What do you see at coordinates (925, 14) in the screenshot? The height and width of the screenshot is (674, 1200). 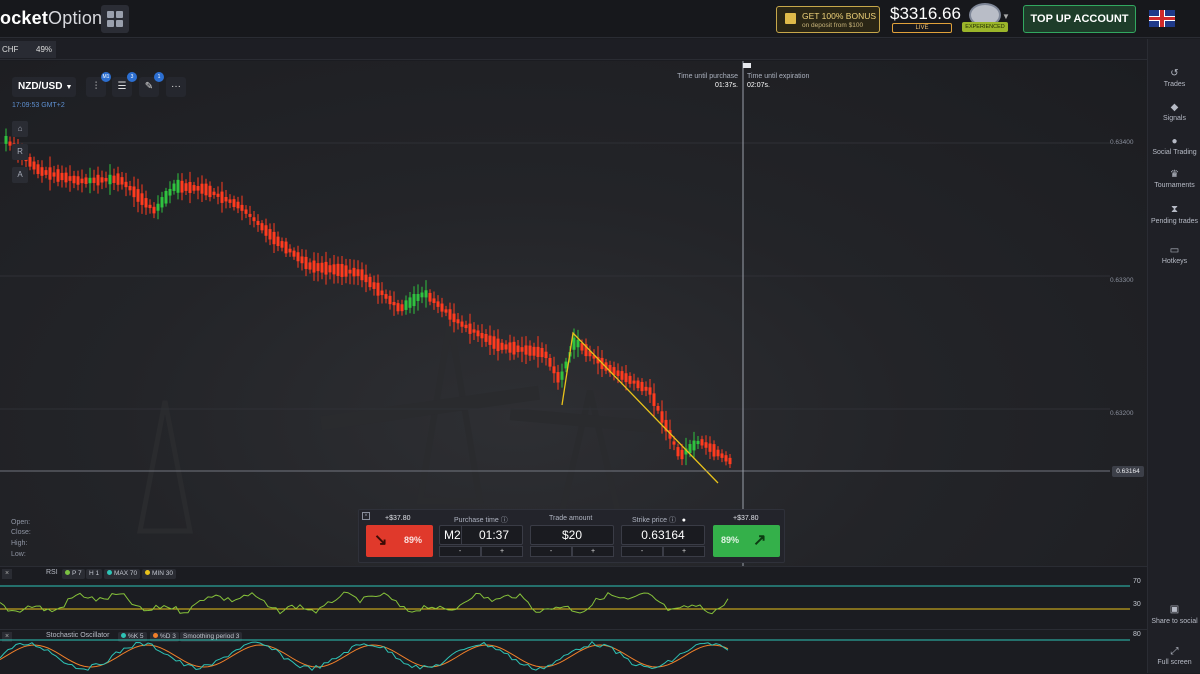 I see `balance-amount: $3316.66` at bounding box center [925, 14].